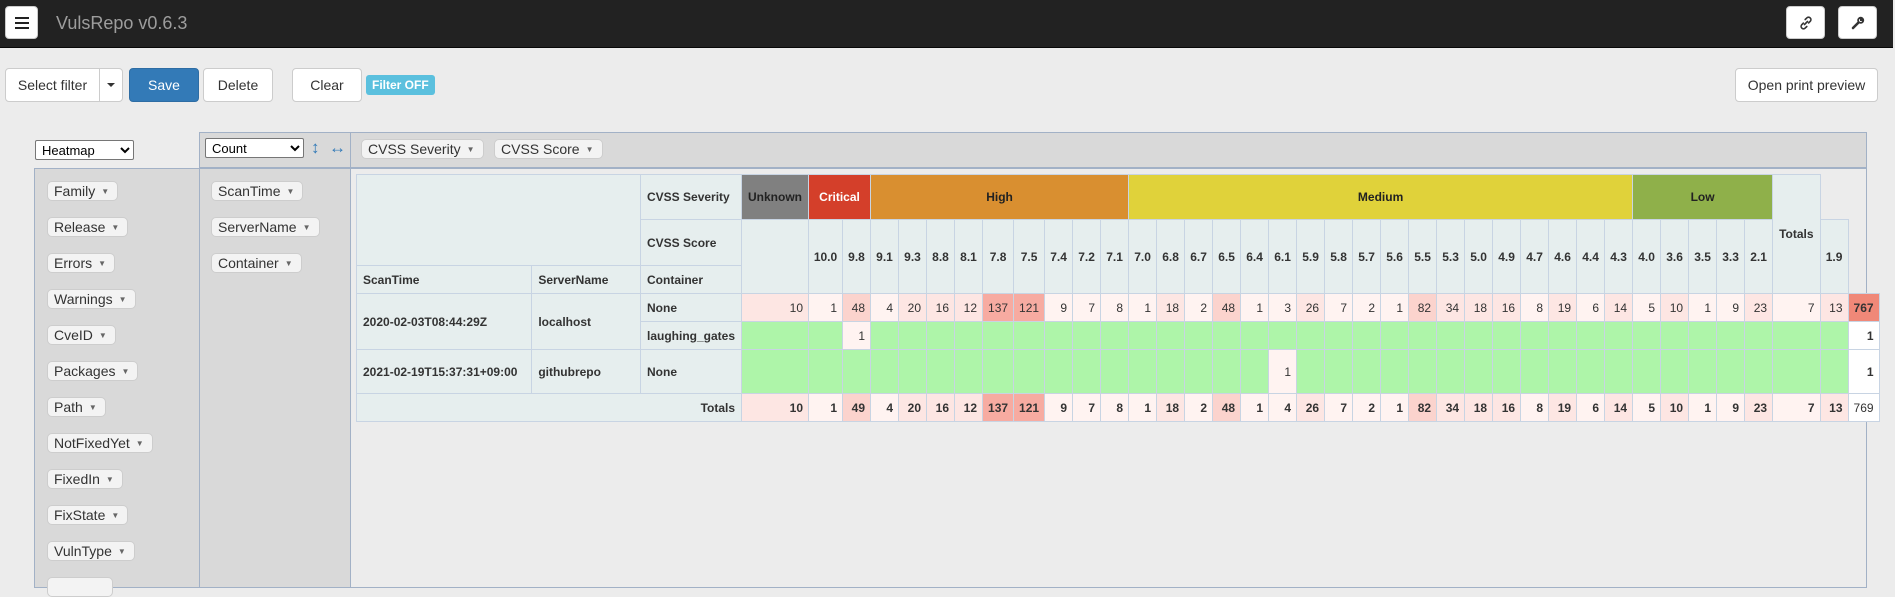 This screenshot has width=1895, height=597. I want to click on attr-packages: Packages ▼, so click(93, 371).